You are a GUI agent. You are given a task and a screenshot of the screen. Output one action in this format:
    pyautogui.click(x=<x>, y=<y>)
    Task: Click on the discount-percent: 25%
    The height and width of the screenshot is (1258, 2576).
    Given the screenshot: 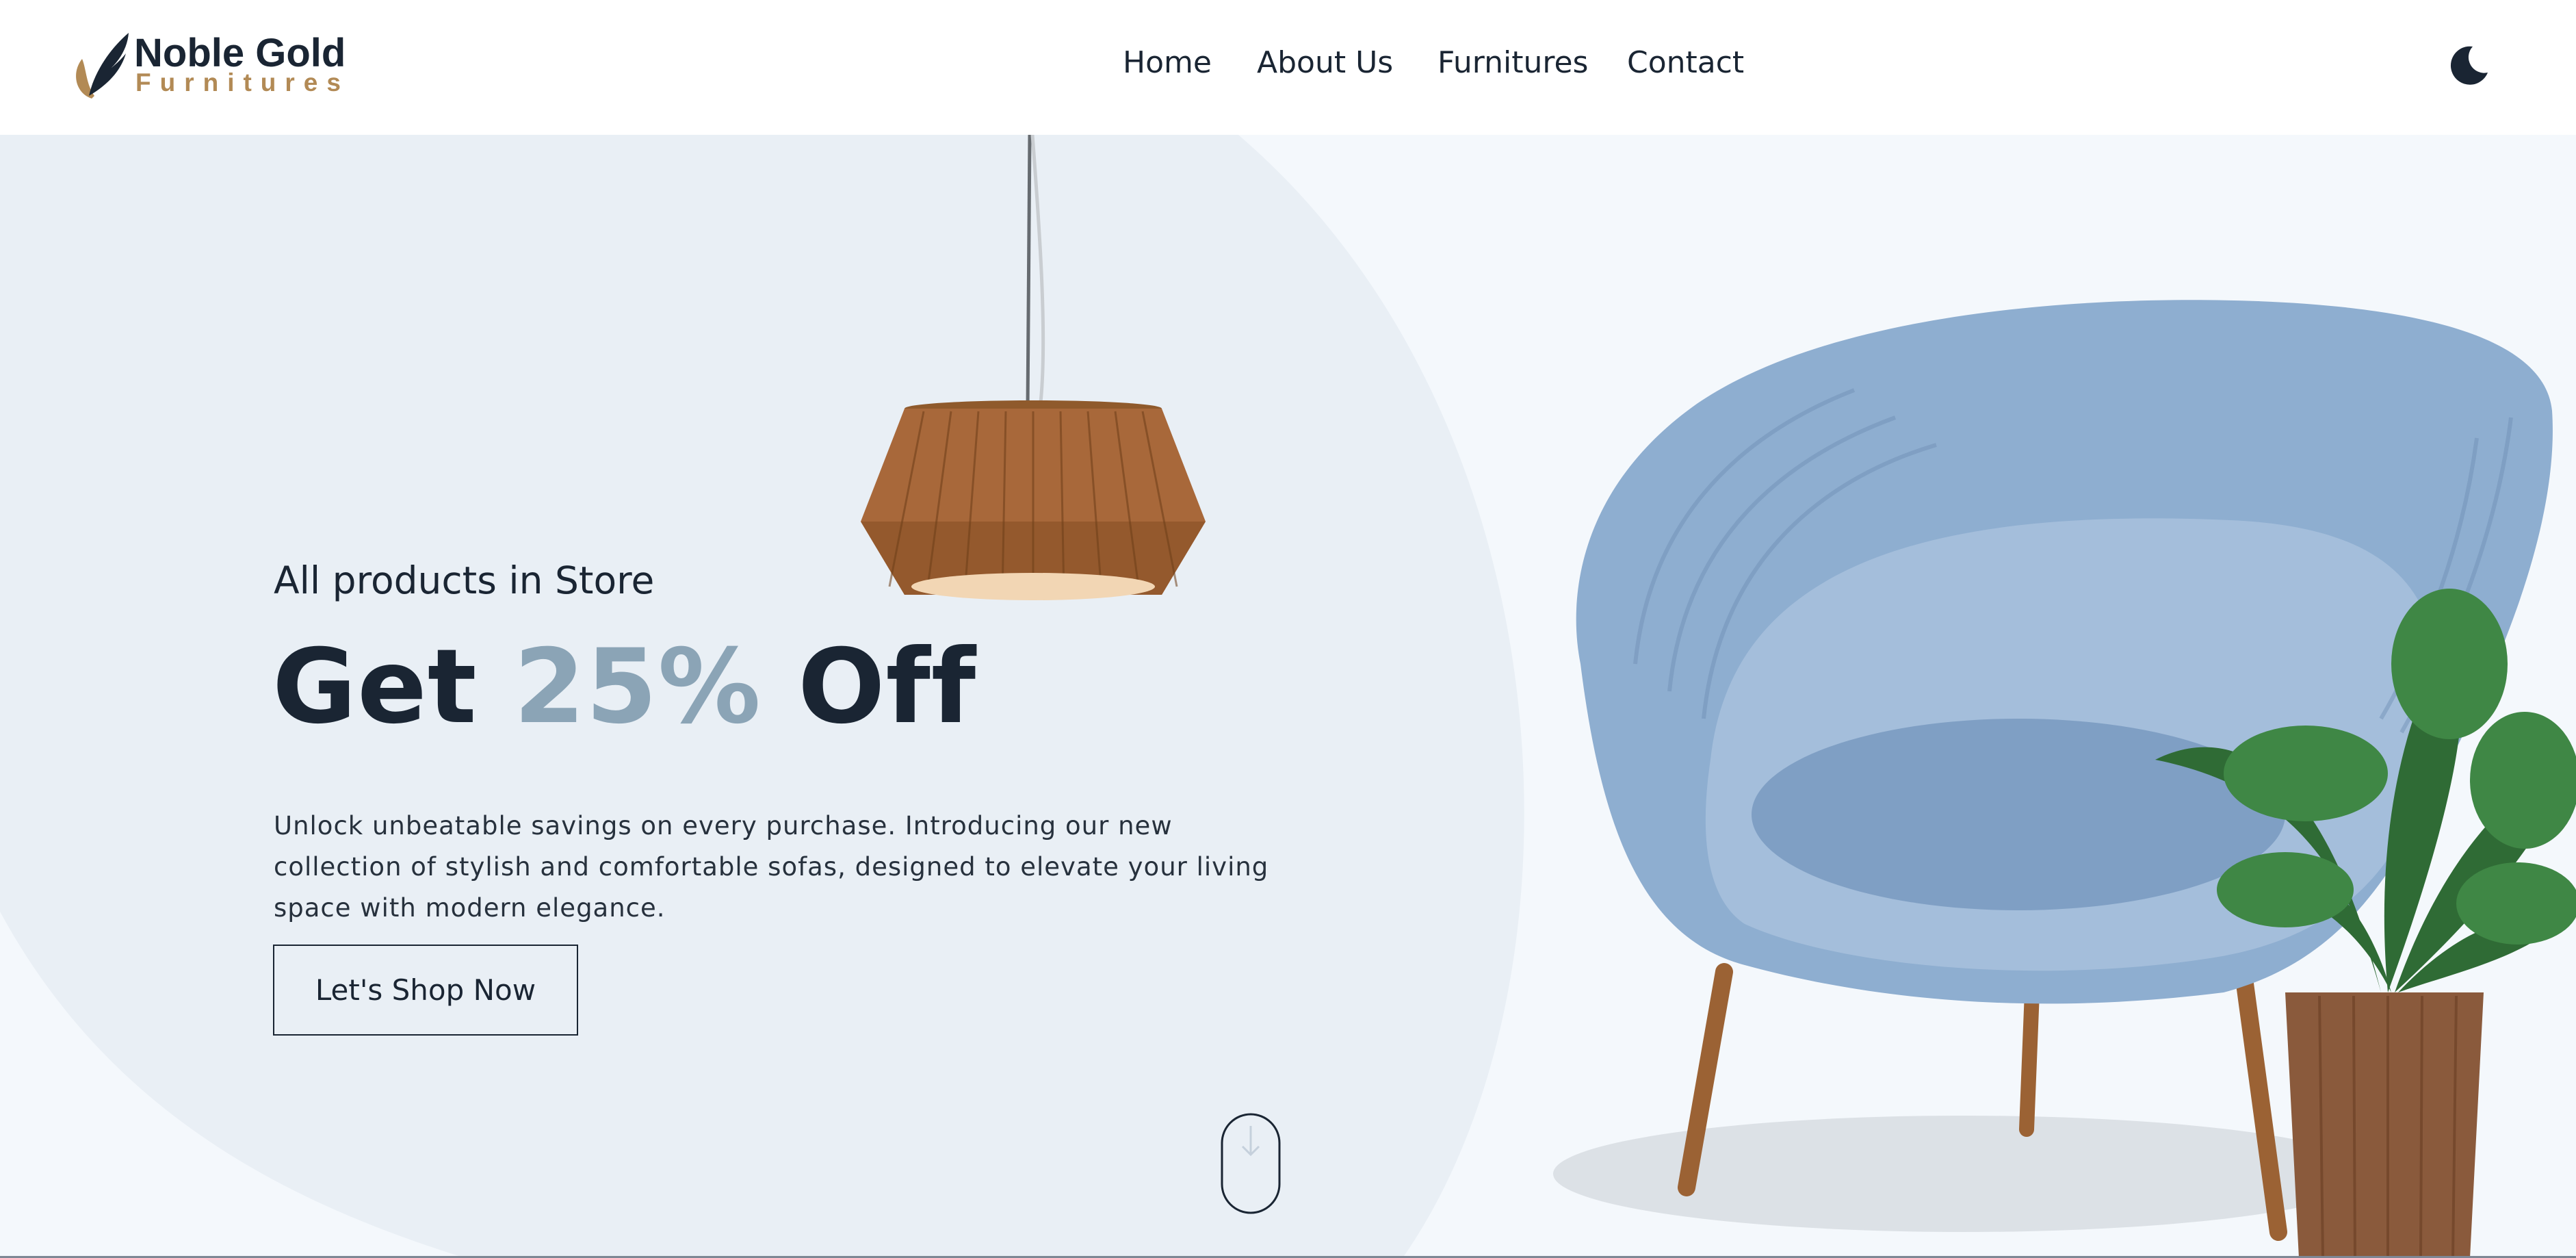 What is the action you would take?
    pyautogui.click(x=637, y=687)
    